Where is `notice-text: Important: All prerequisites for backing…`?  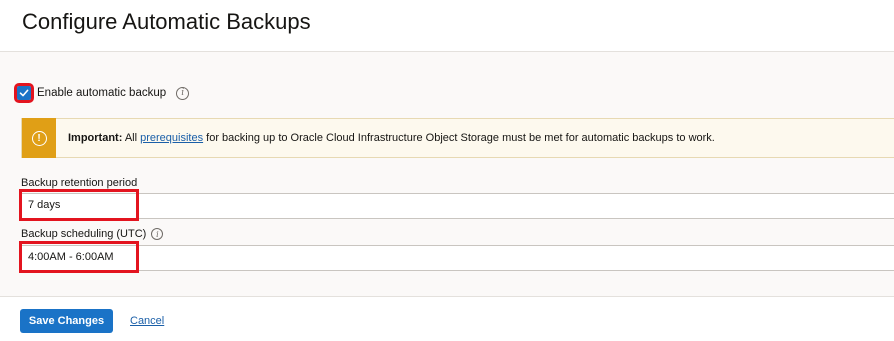 notice-text: Important: All prerequisites for backing… is located at coordinates (391, 138).